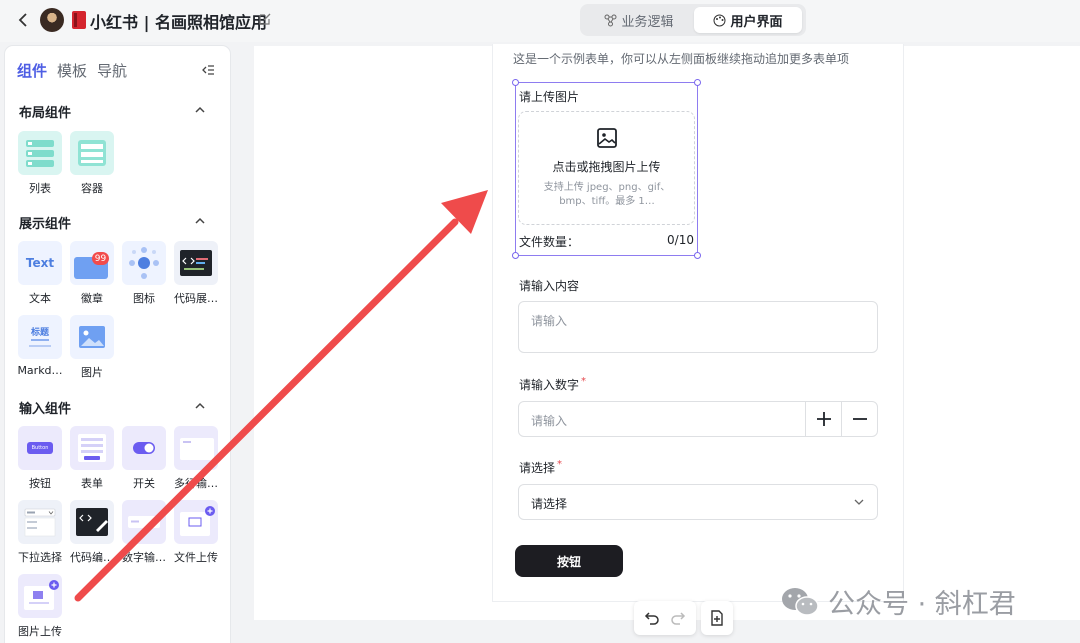  I want to click on view-switcher: 业务逻辑 用户界面, so click(693, 20).